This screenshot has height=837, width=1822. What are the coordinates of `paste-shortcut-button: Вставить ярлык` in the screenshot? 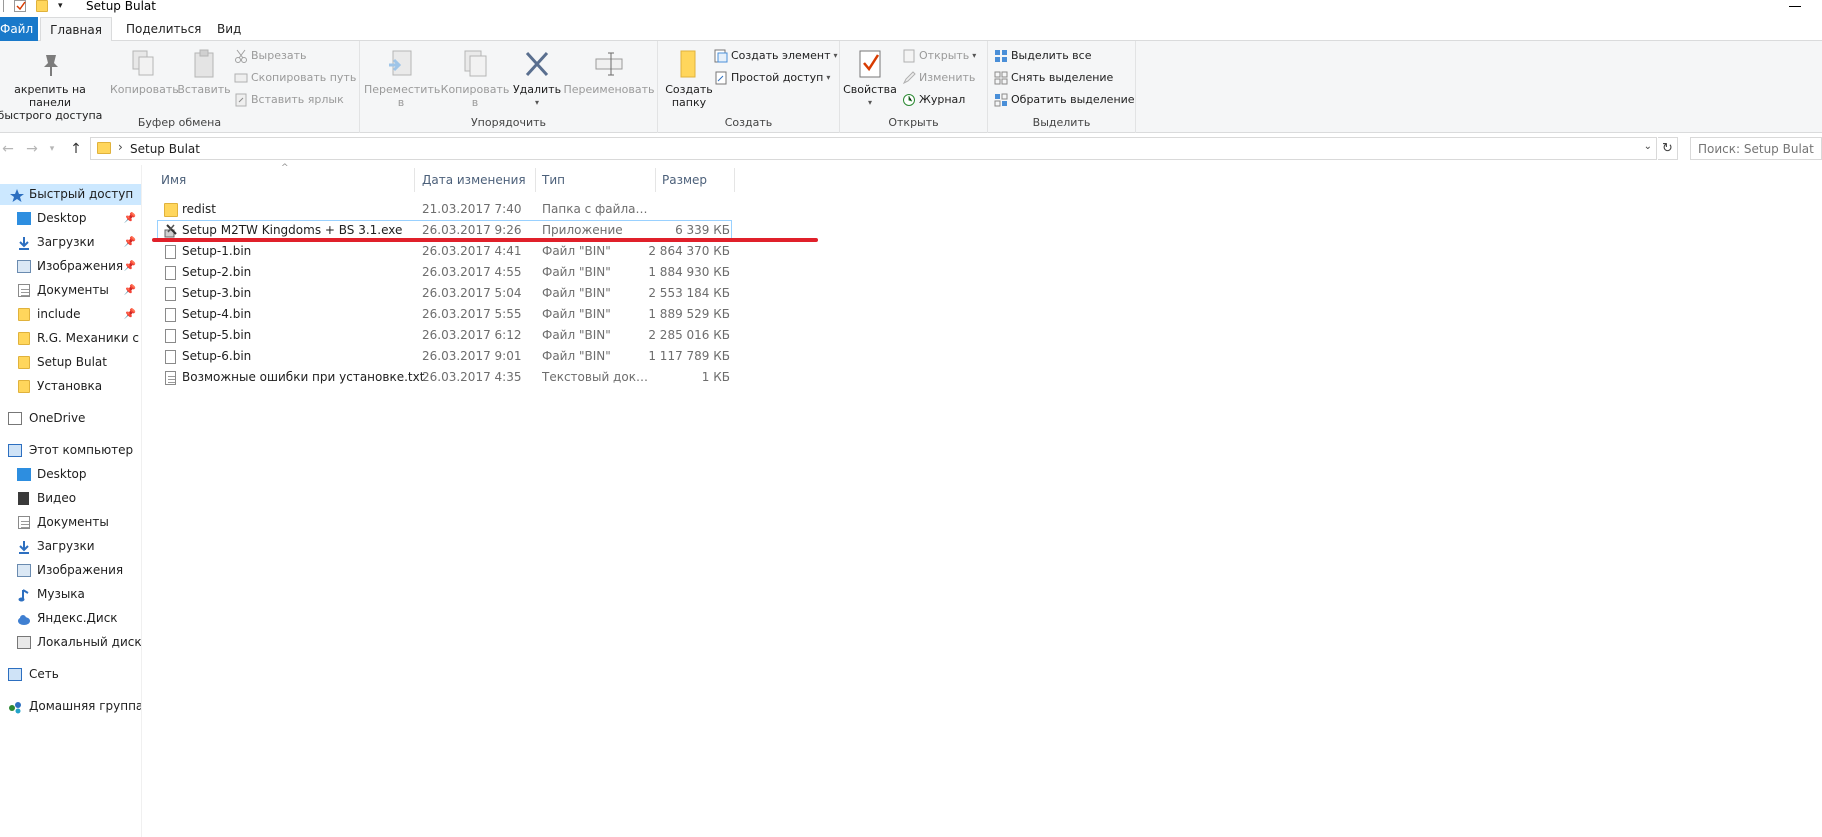 It's located at (289, 100).